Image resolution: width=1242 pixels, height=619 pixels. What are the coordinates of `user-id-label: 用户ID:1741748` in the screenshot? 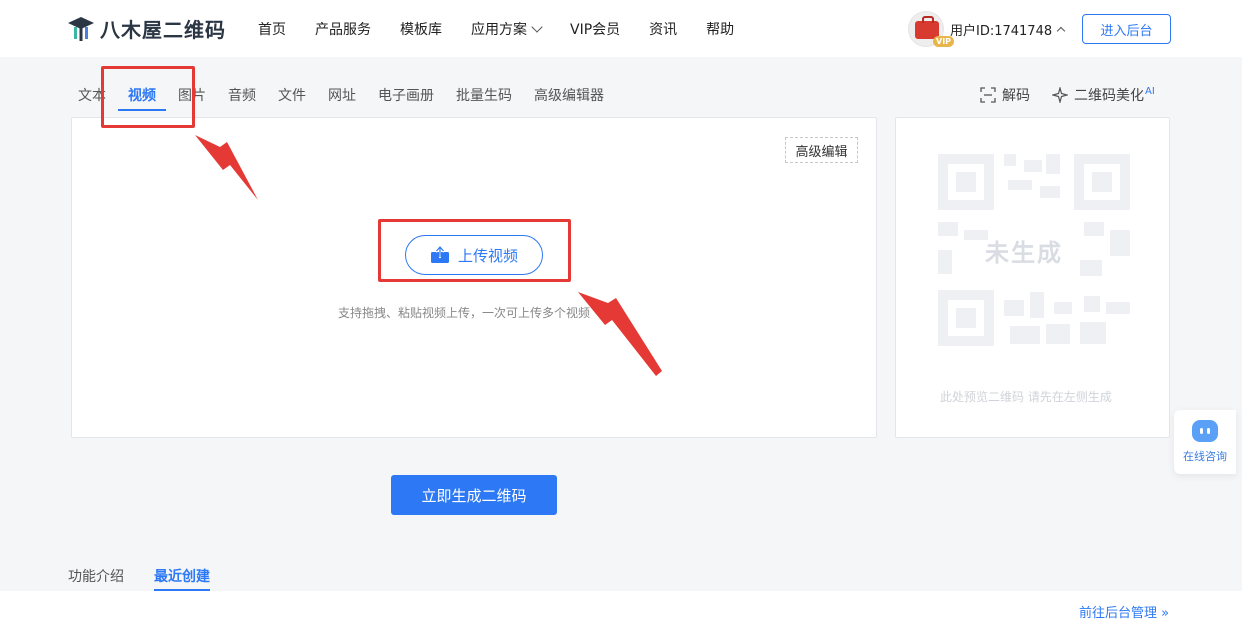 It's located at (1008, 29).